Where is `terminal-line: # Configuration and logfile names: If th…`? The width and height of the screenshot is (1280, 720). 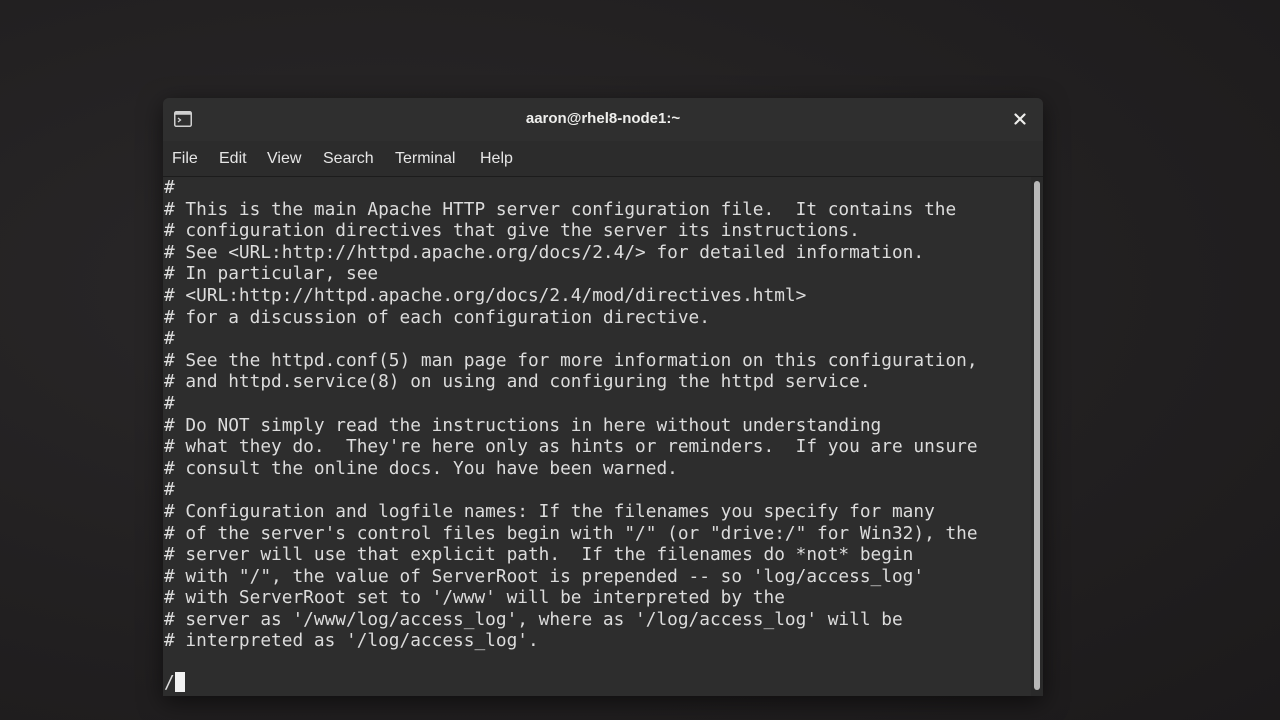 terminal-line: # Configuration and logfile names: If th… is located at coordinates (549, 511).